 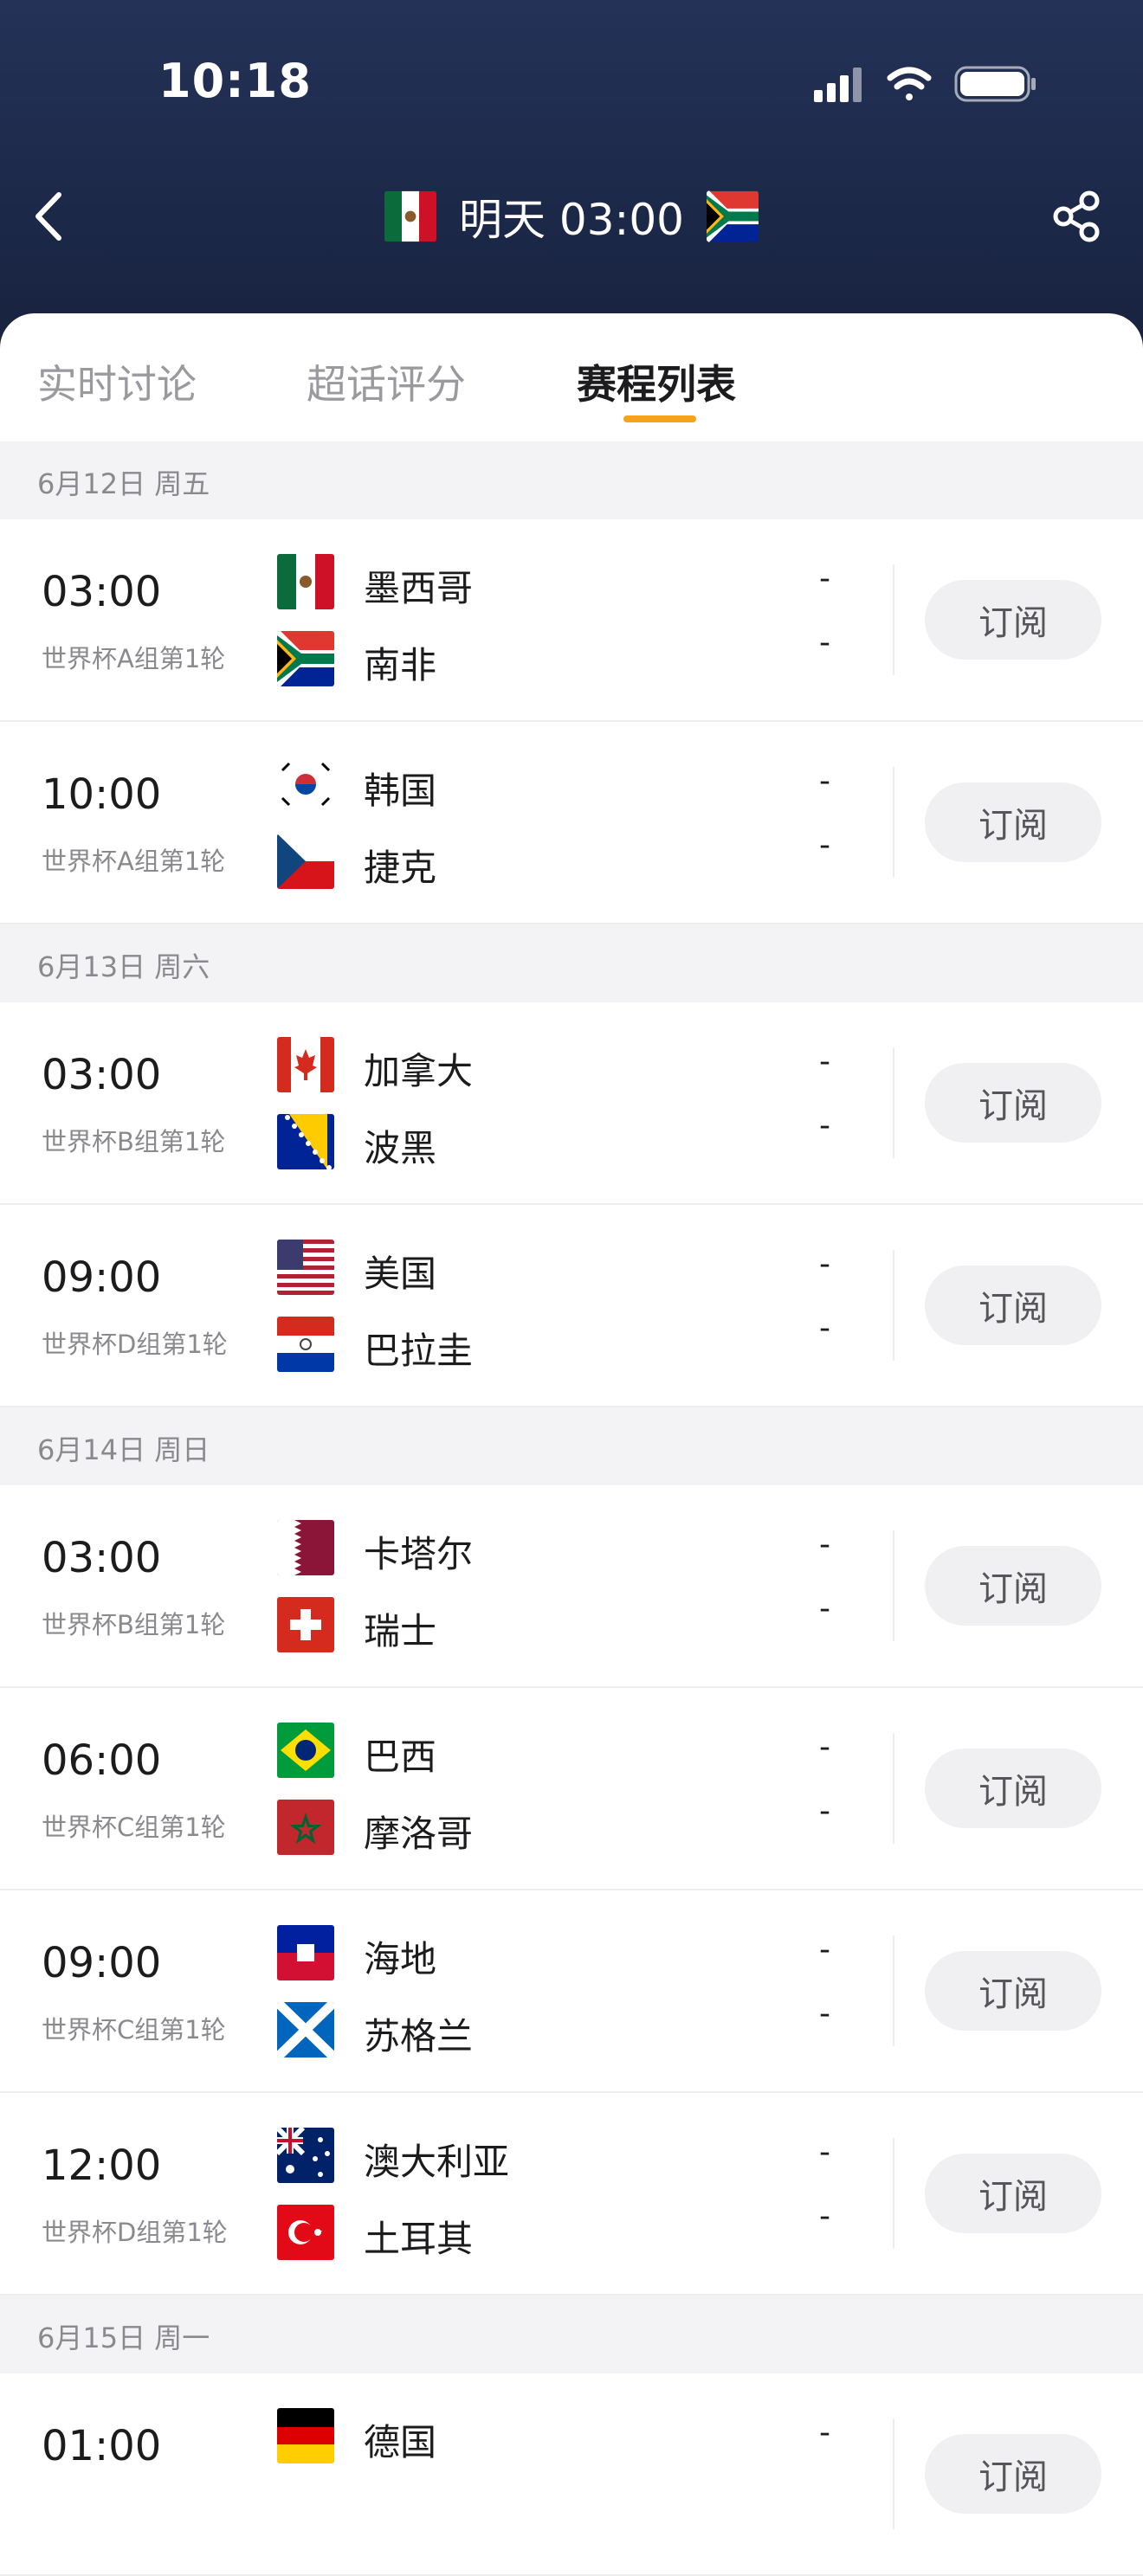 What do you see at coordinates (571, 963) in the screenshot?
I see `date-header: 6月13日 周六` at bounding box center [571, 963].